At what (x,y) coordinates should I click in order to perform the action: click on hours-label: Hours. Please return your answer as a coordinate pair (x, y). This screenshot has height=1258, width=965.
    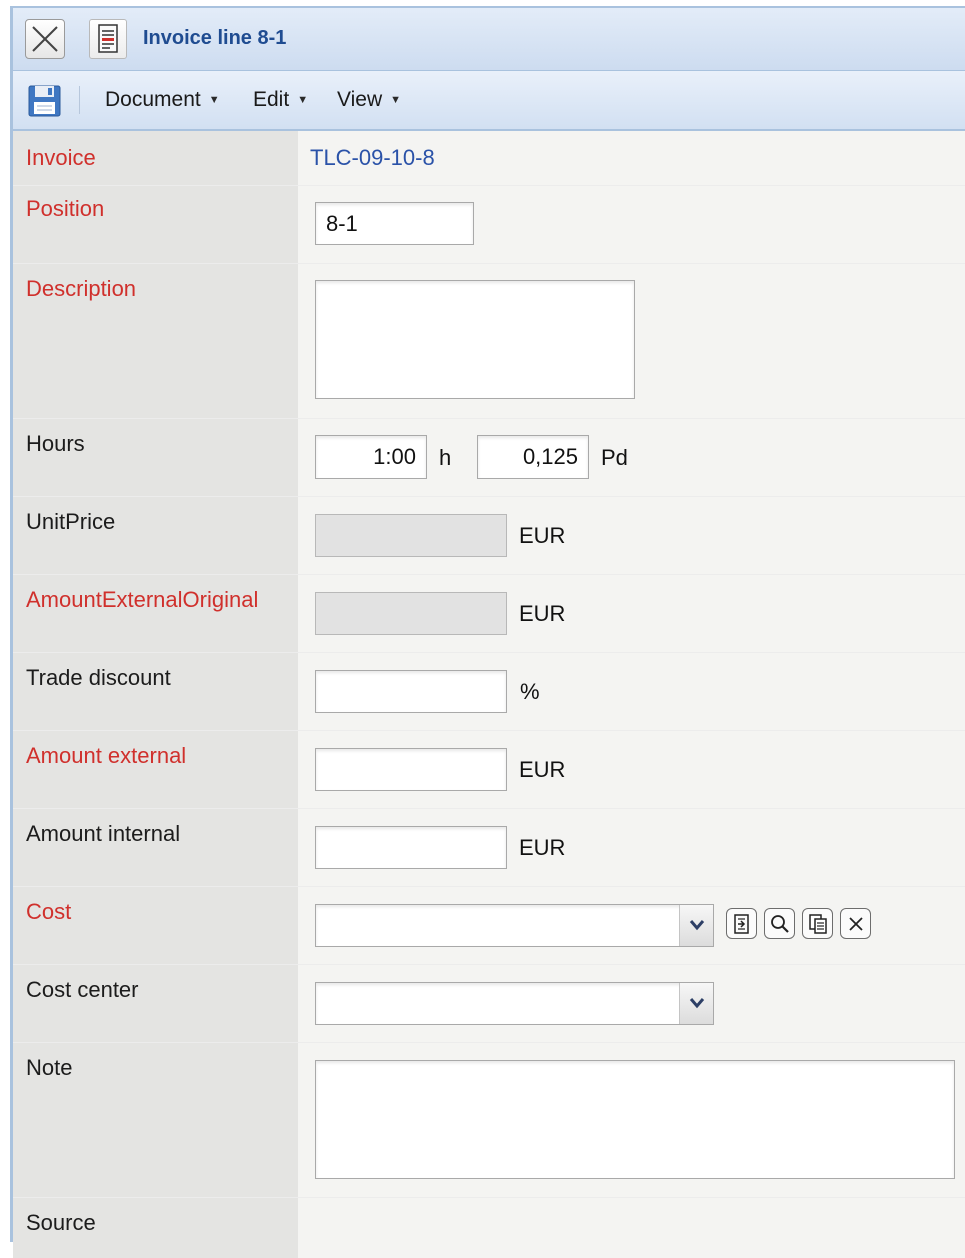
    Looking at the image, I should click on (55, 443).